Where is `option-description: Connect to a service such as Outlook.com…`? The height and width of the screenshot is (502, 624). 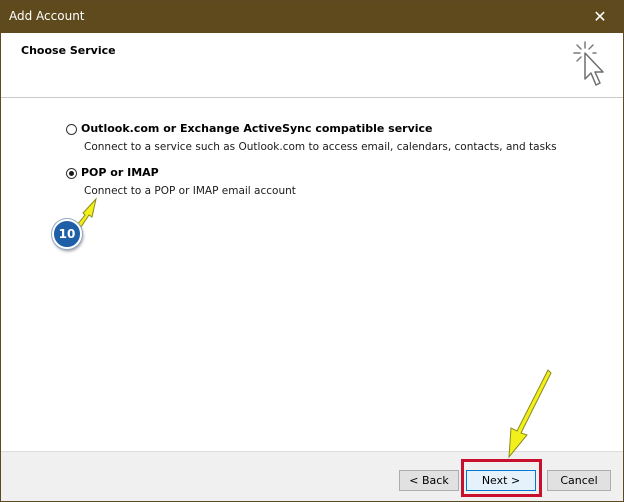 option-description: Connect to a service such as Outlook.com… is located at coordinates (320, 147).